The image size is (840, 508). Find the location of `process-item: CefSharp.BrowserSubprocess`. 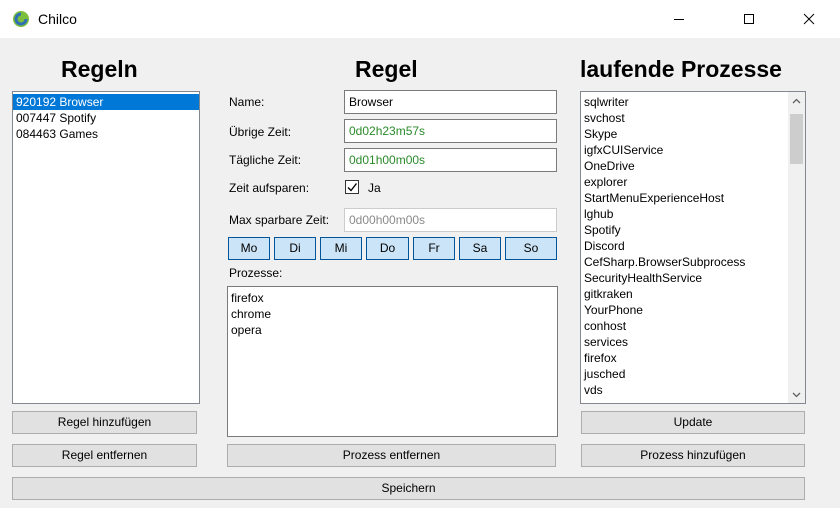

process-item: CefSharp.BrowserSubprocess is located at coordinates (693, 262).